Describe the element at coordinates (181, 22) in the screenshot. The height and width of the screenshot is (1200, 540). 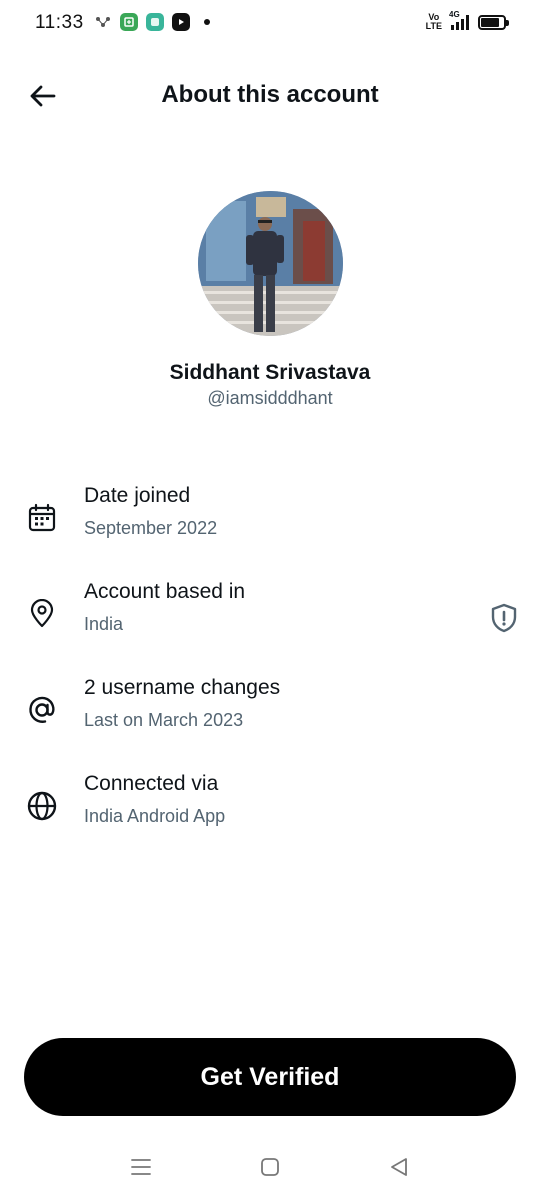
I see `youtube-icon` at that location.